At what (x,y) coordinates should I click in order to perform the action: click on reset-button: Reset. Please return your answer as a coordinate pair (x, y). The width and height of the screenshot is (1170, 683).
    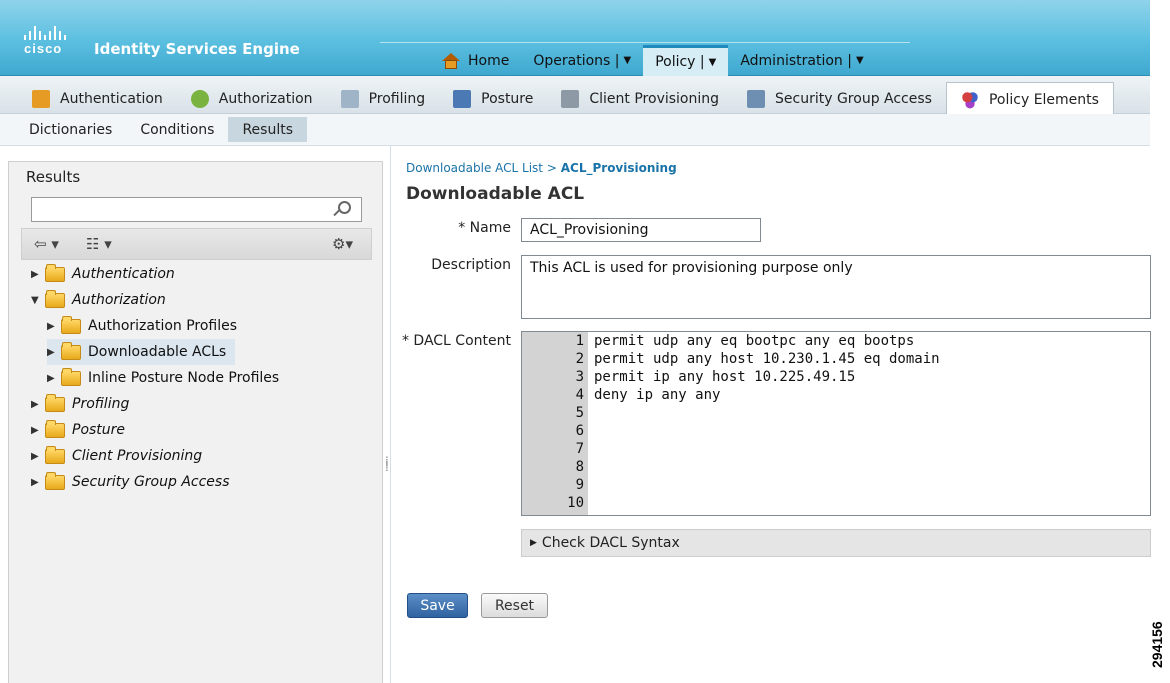
    Looking at the image, I should click on (514, 605).